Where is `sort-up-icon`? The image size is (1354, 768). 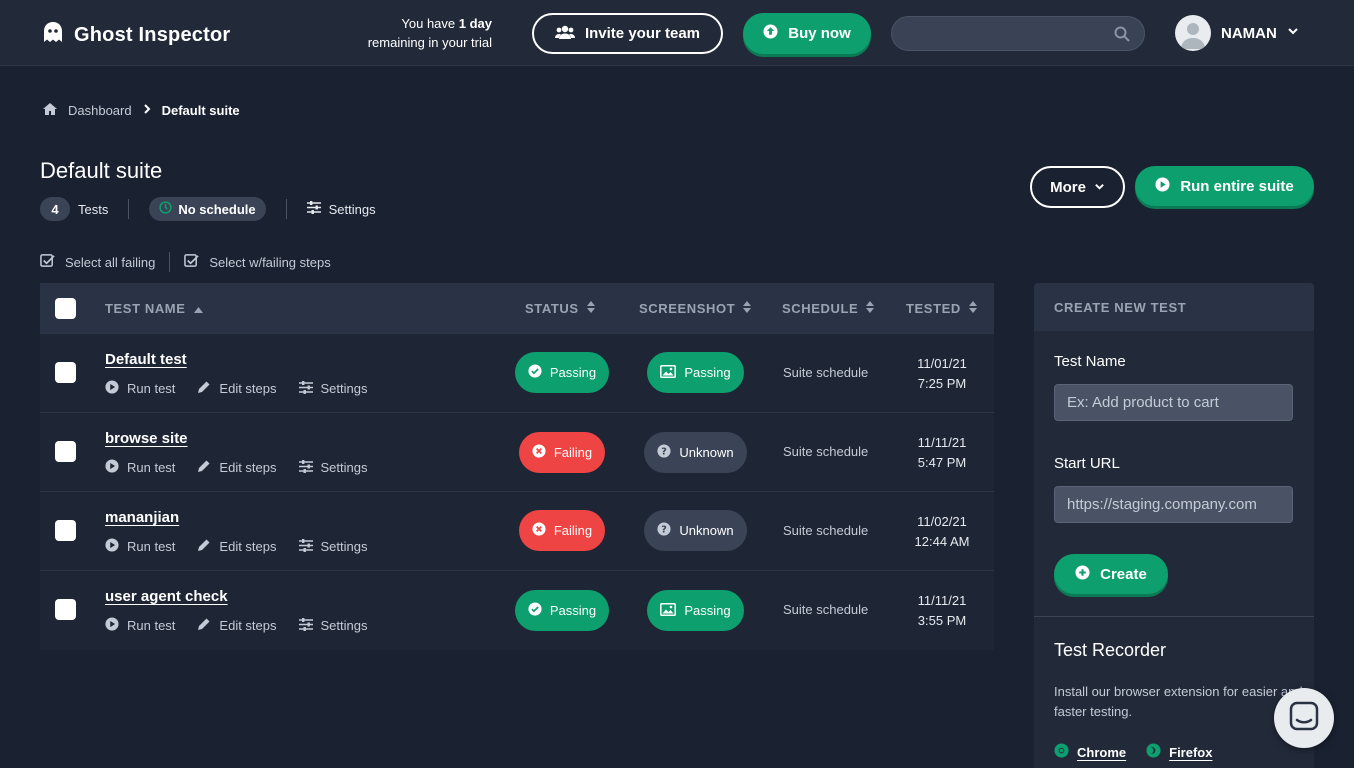 sort-up-icon is located at coordinates (198, 308).